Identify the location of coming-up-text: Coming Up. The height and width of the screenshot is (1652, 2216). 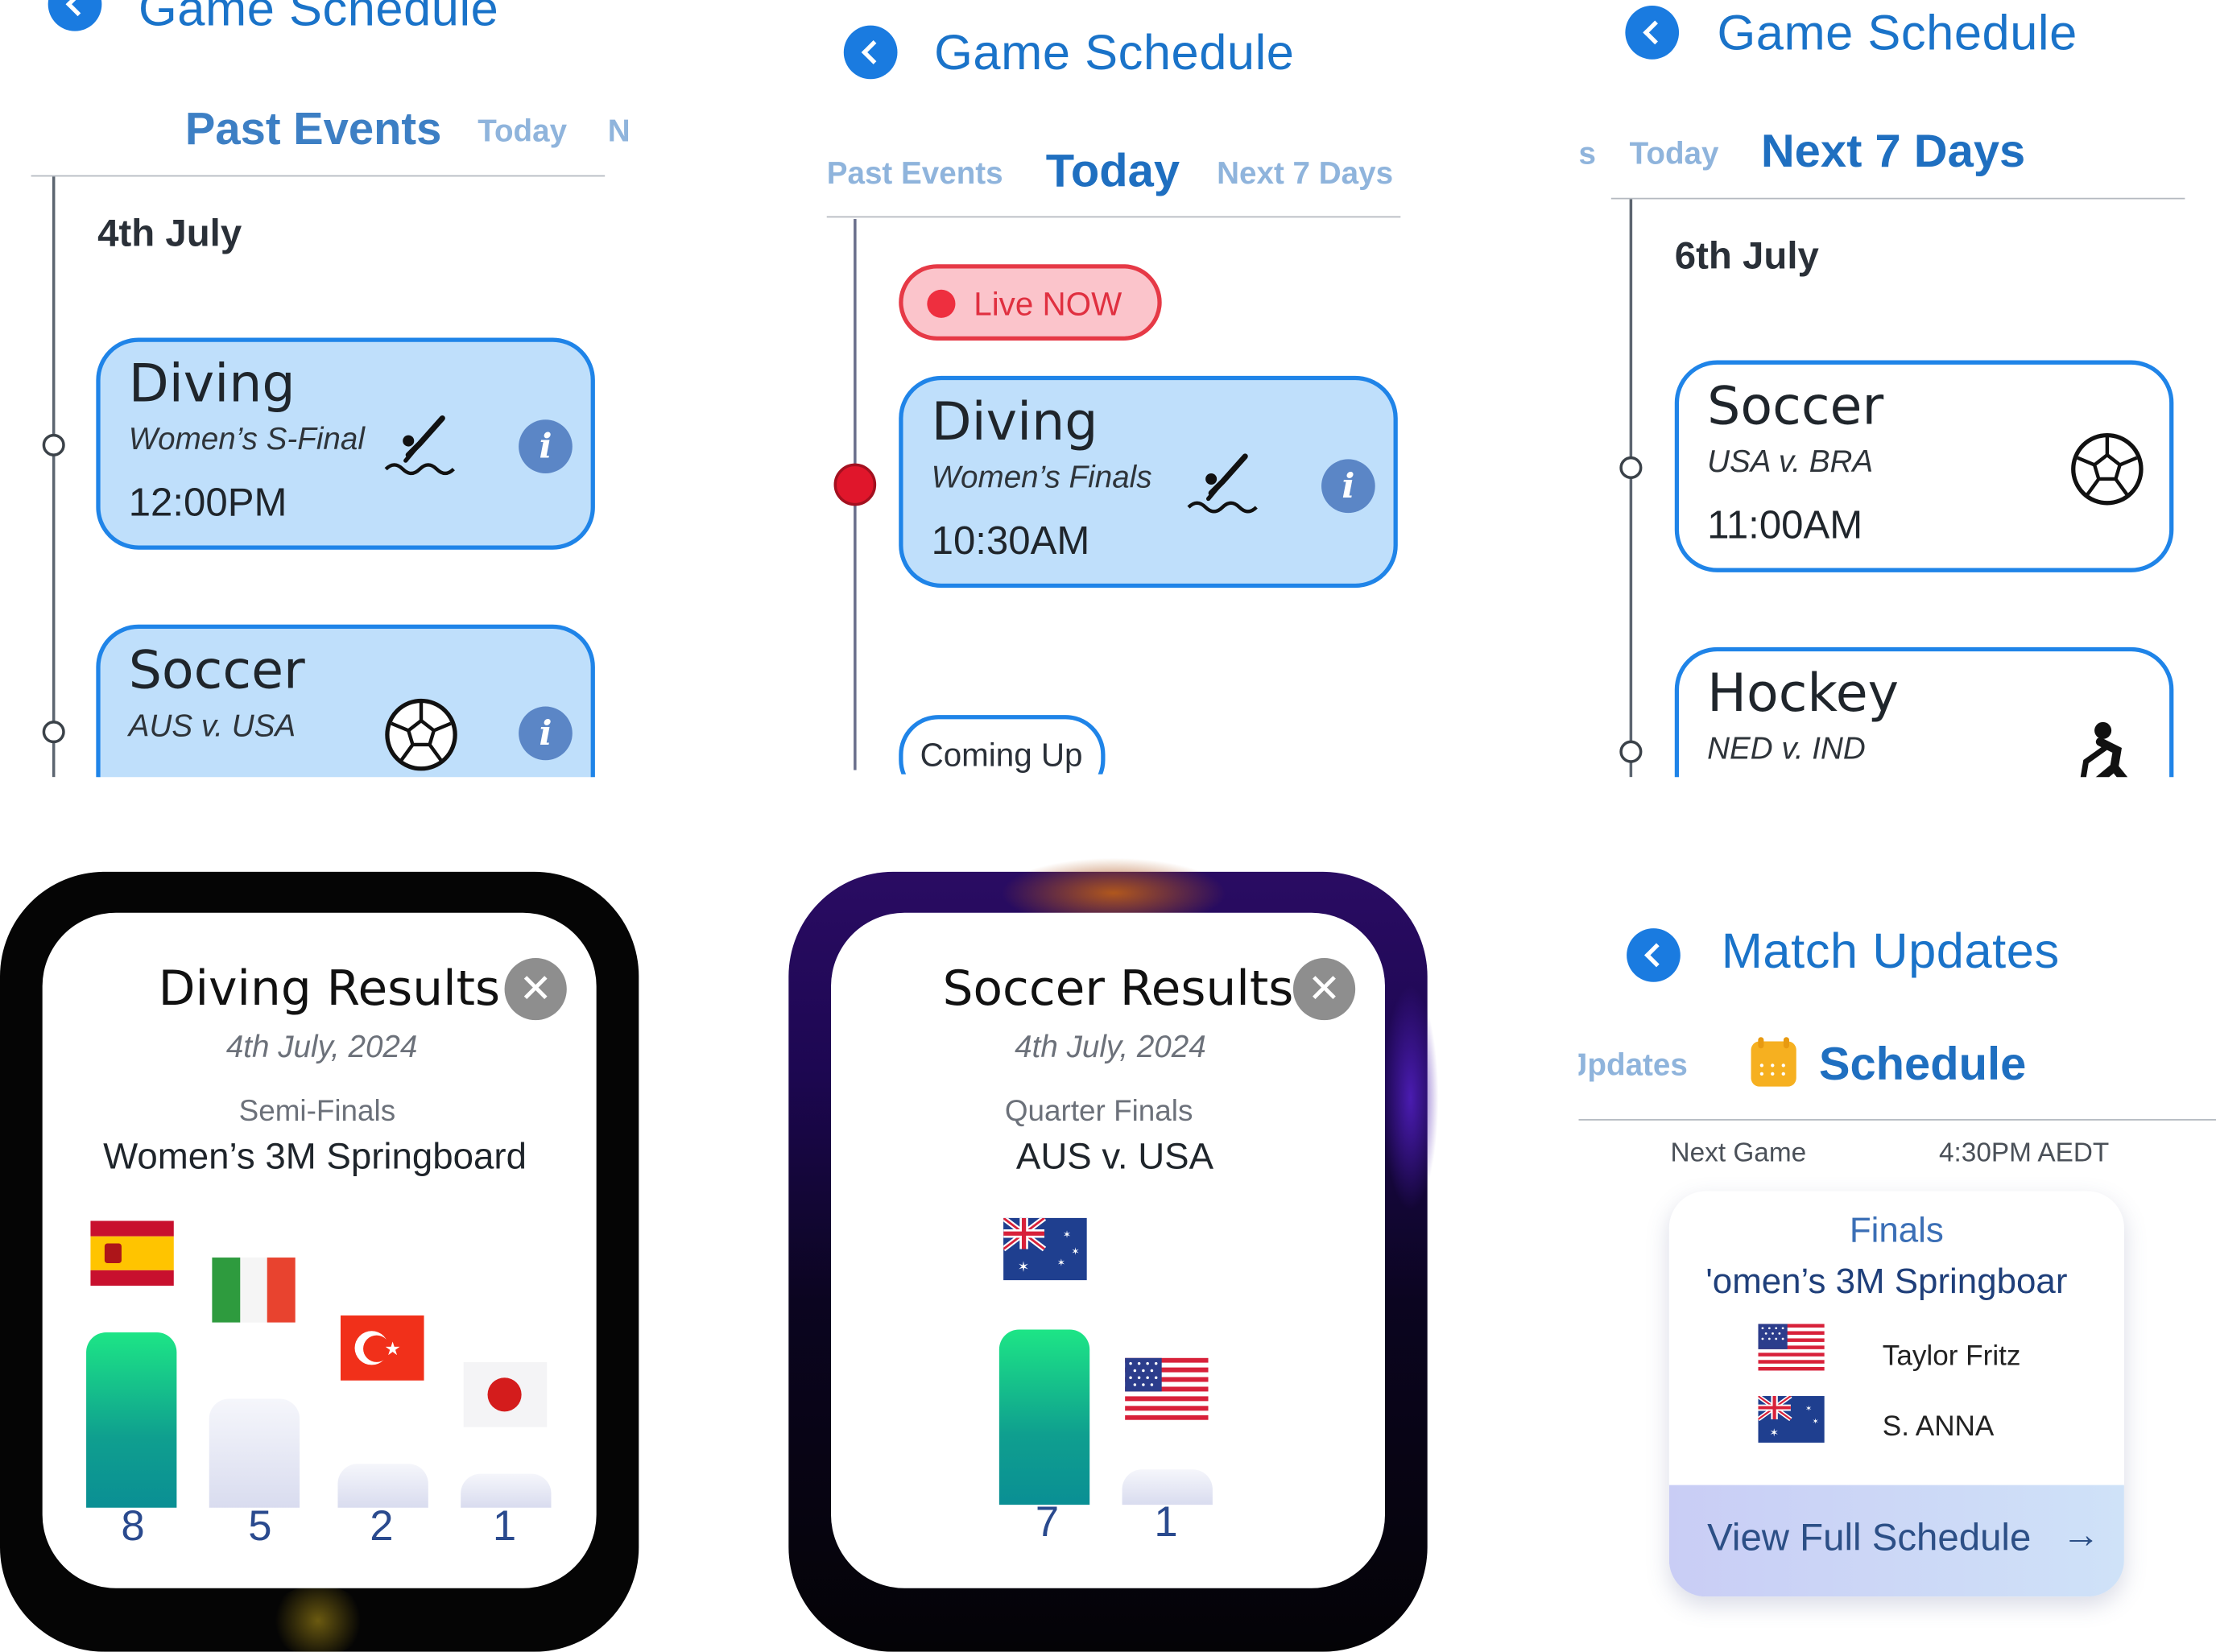
(1002, 755).